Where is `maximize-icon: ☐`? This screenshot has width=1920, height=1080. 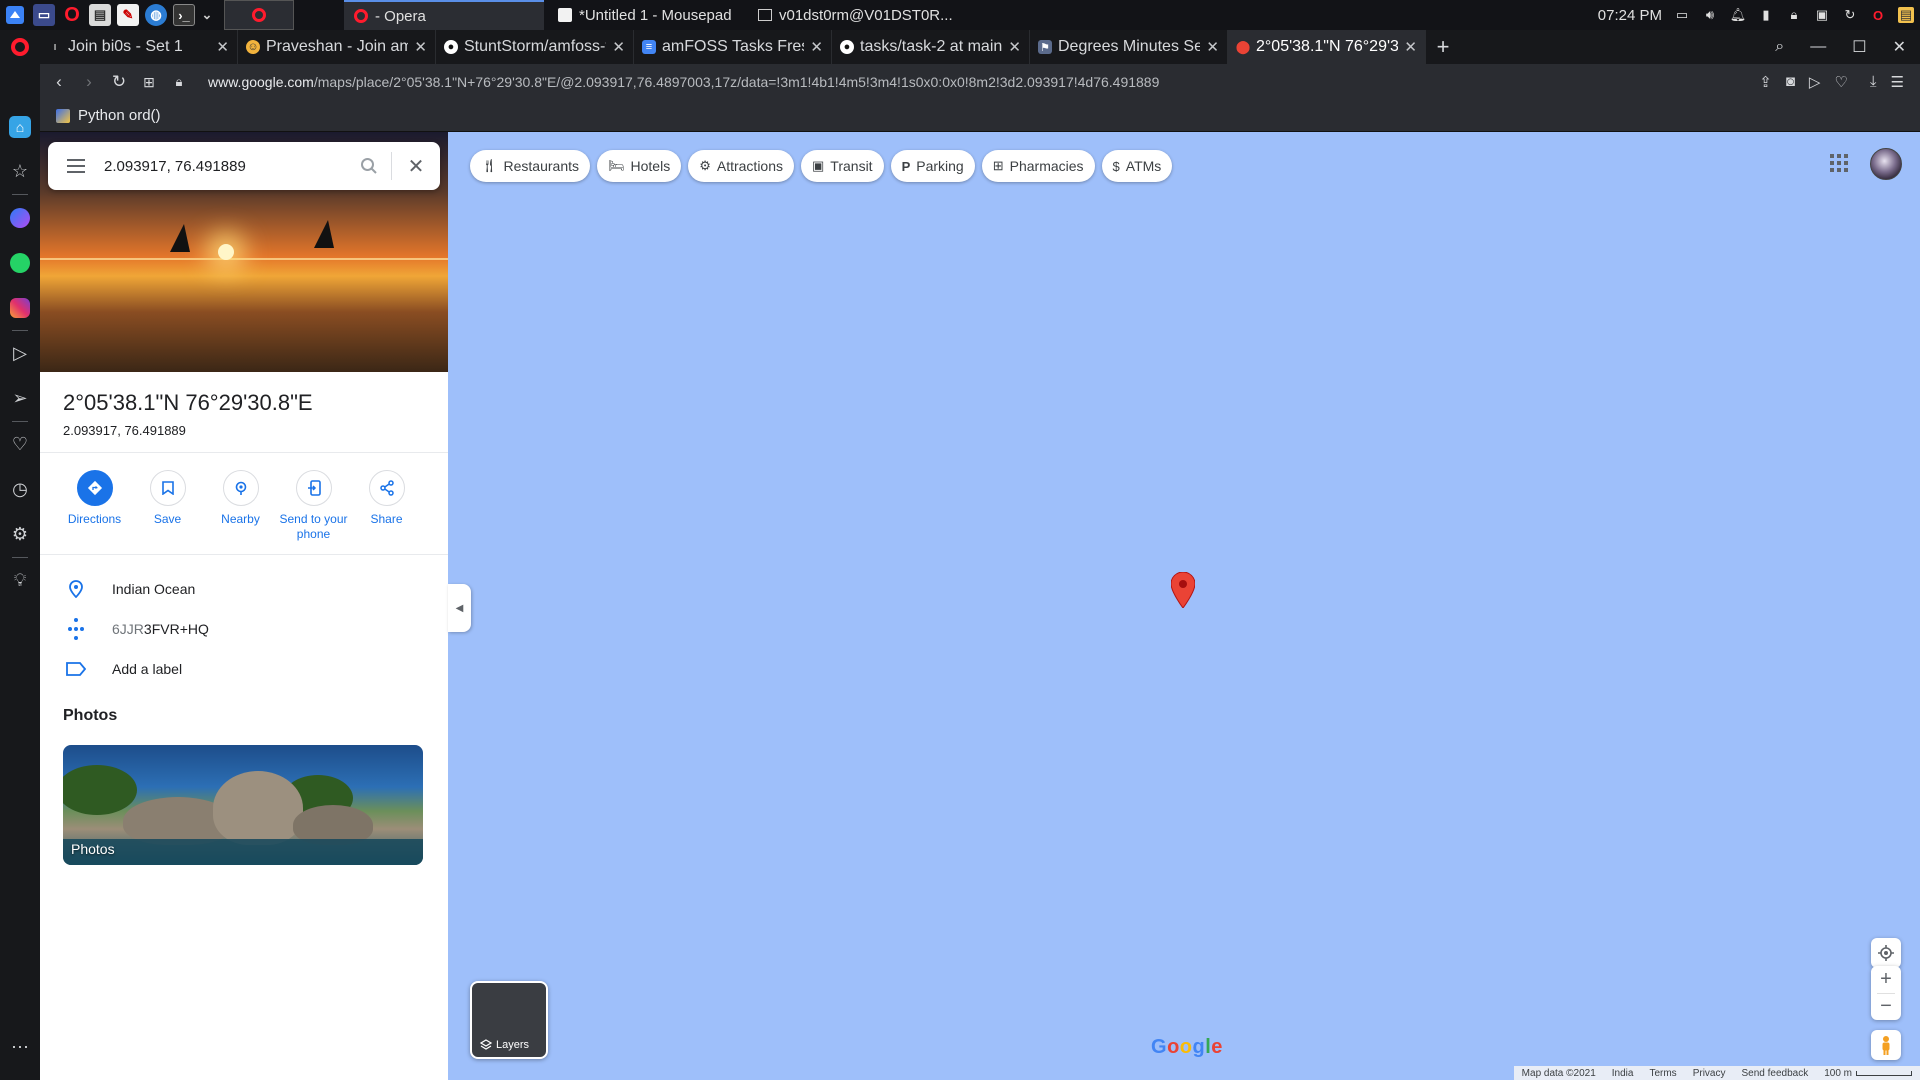
maximize-icon: ☐ is located at coordinates (1859, 47).